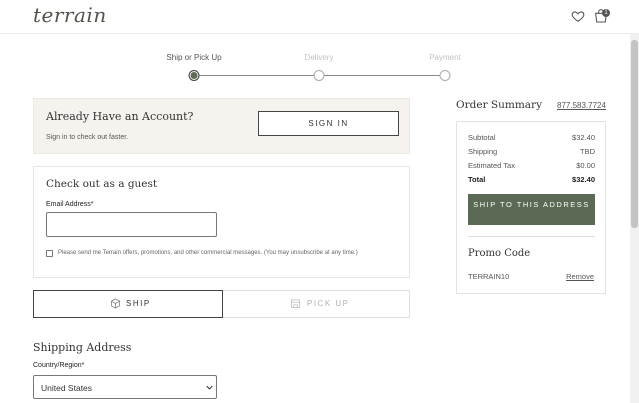 The width and height of the screenshot is (639, 403). Describe the element at coordinates (115, 303) in the screenshot. I see `box-icon` at that location.